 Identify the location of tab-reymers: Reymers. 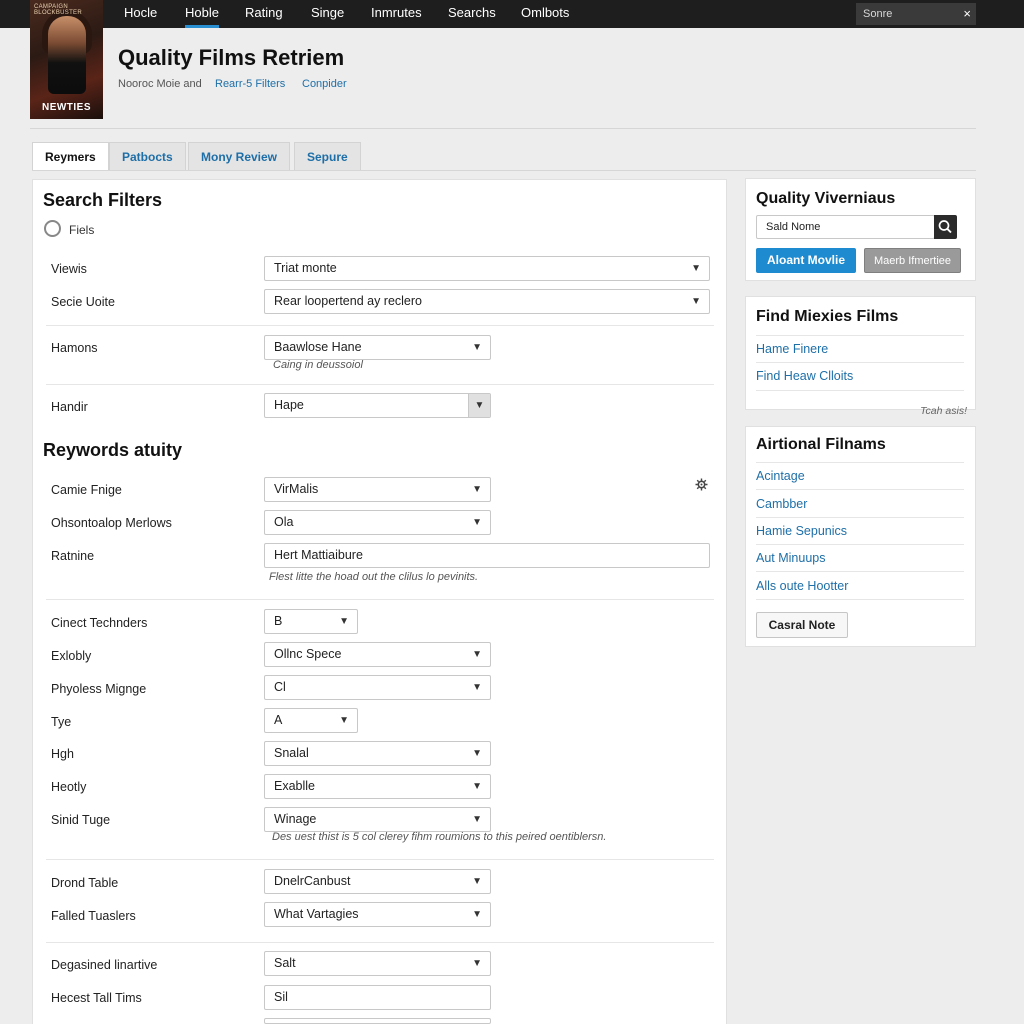
(70, 156).